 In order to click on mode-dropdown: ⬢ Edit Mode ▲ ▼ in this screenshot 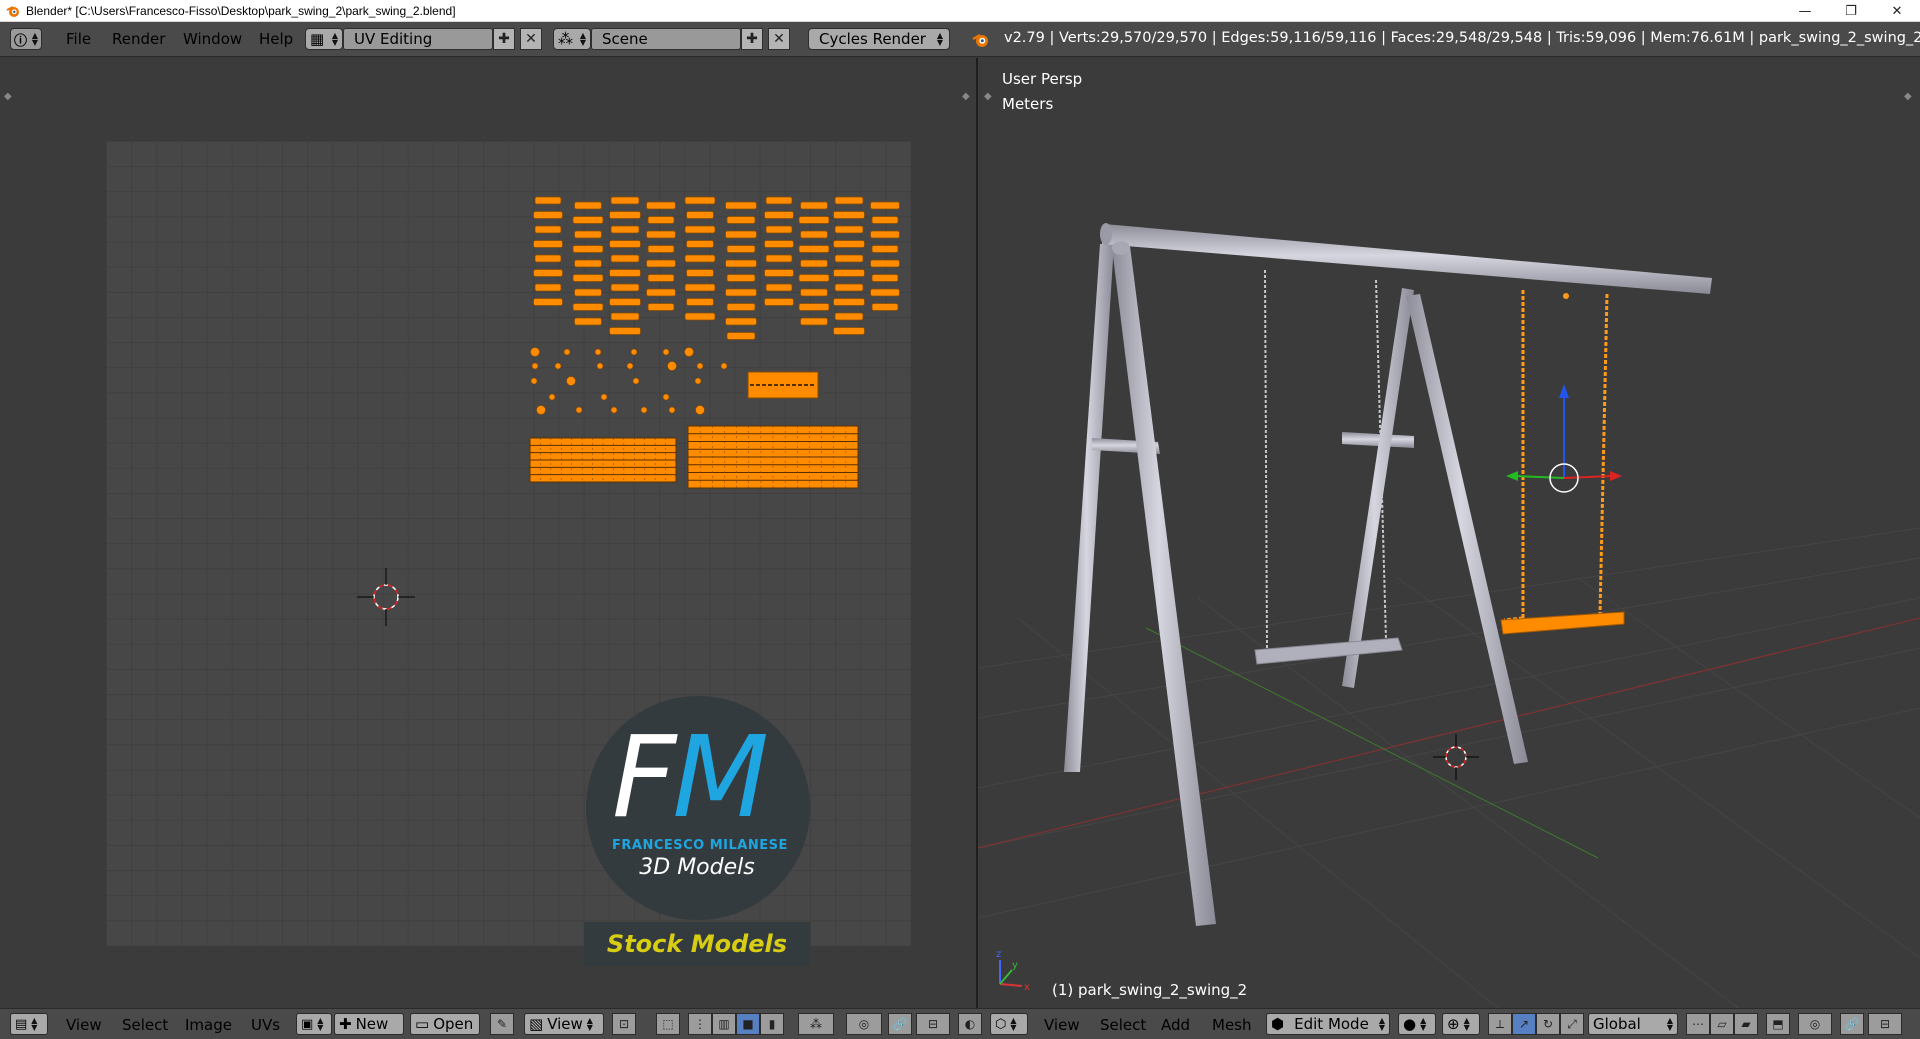, I will do `click(1328, 1024)`.